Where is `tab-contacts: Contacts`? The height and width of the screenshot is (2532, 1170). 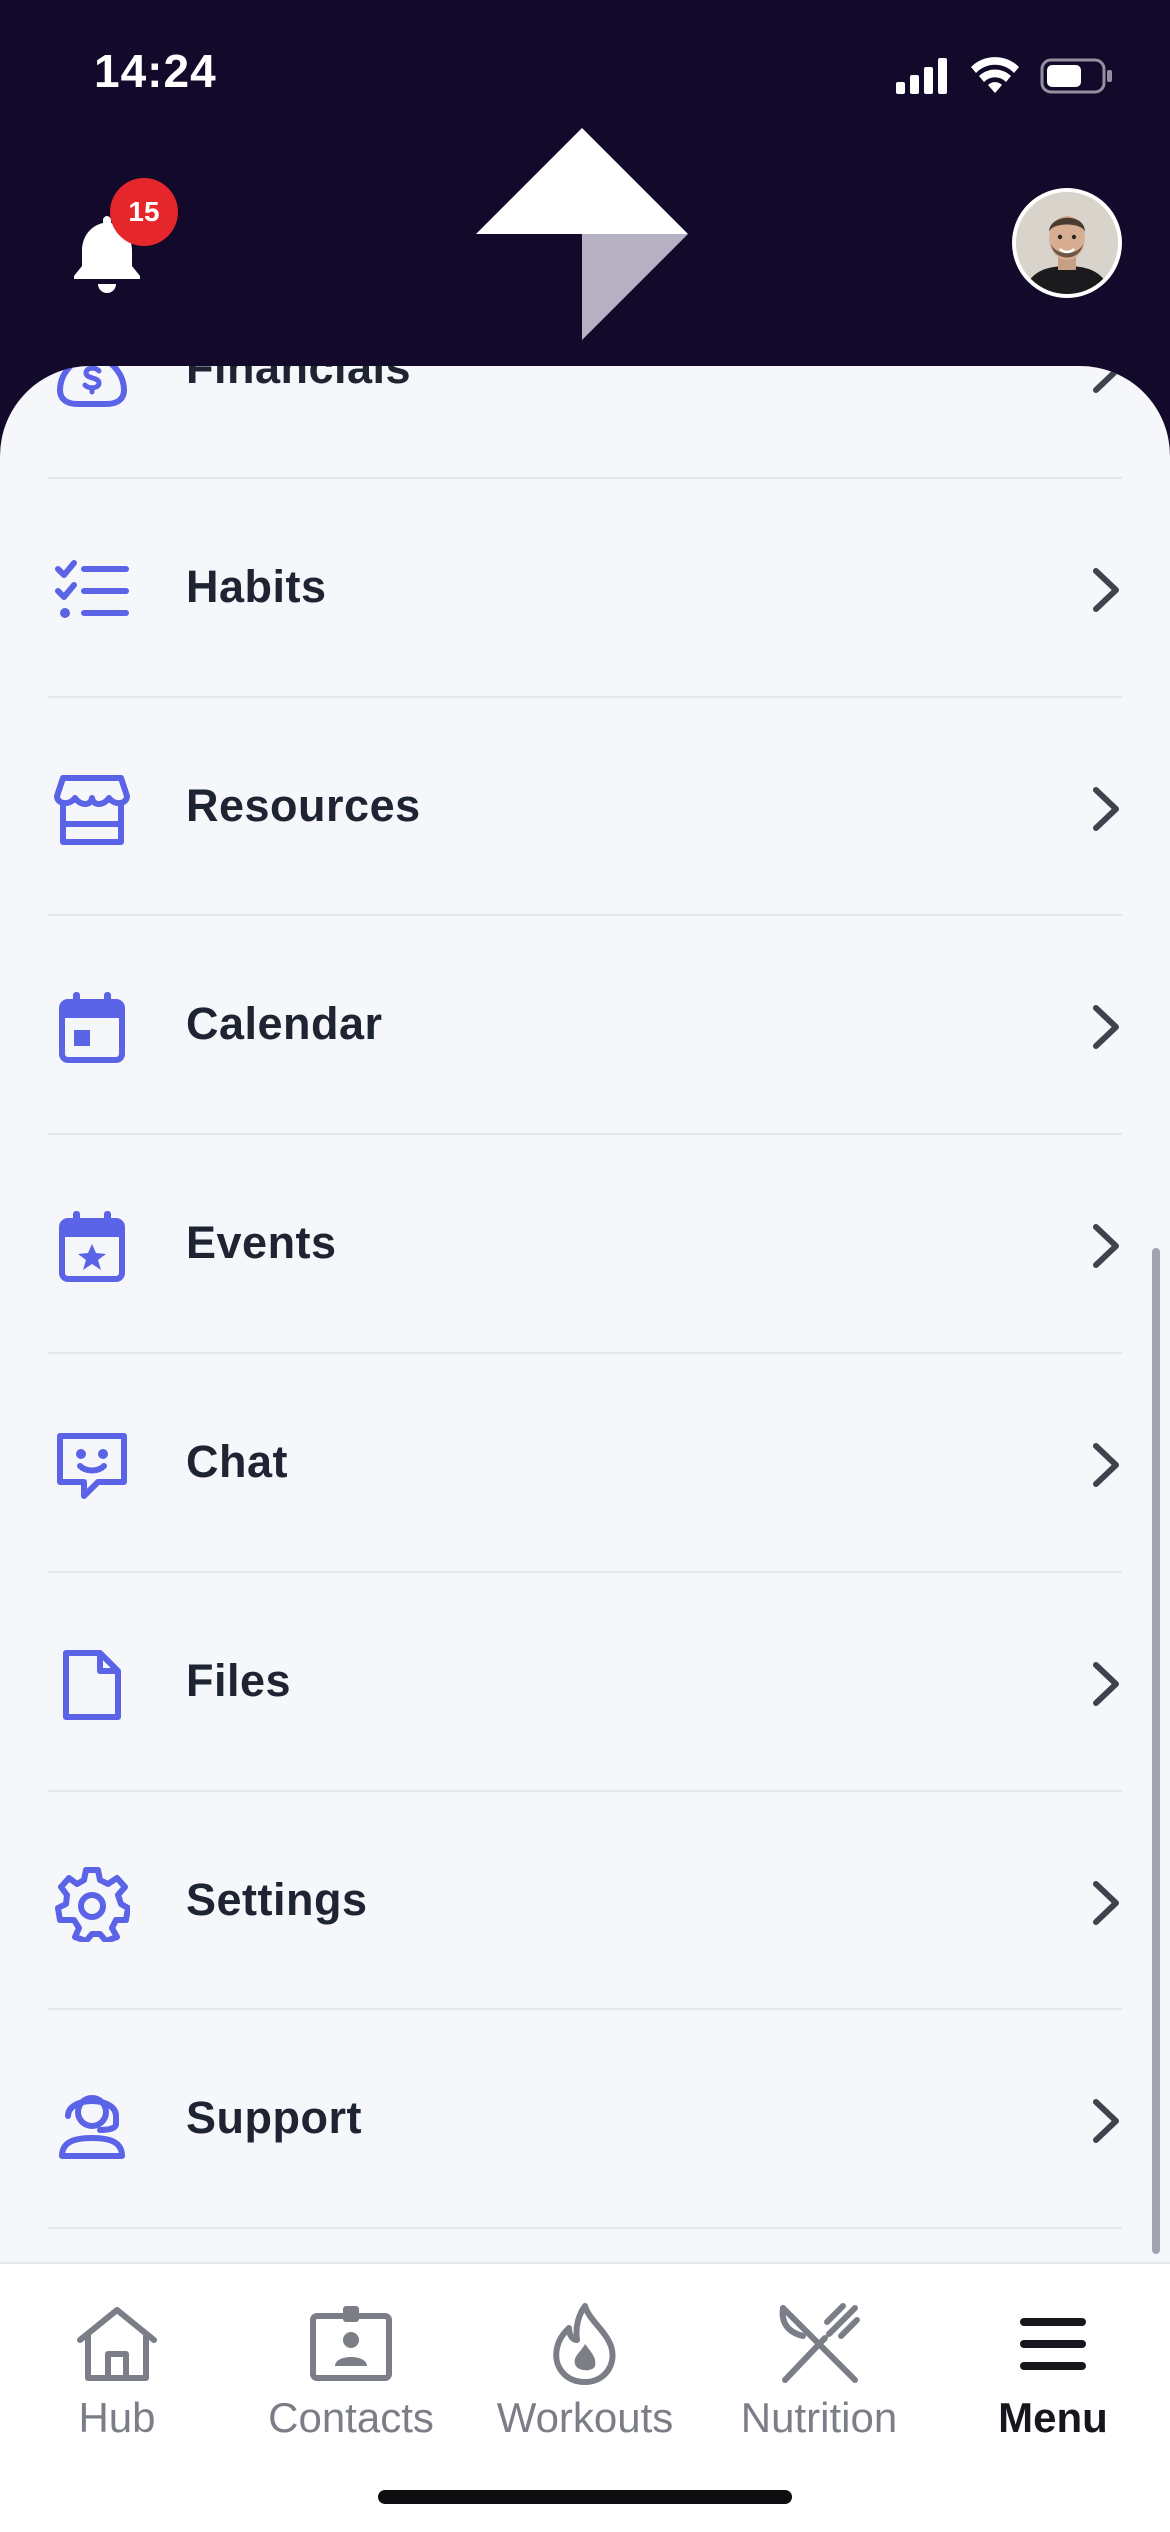
tab-contacts: Contacts is located at coordinates (351, 2369).